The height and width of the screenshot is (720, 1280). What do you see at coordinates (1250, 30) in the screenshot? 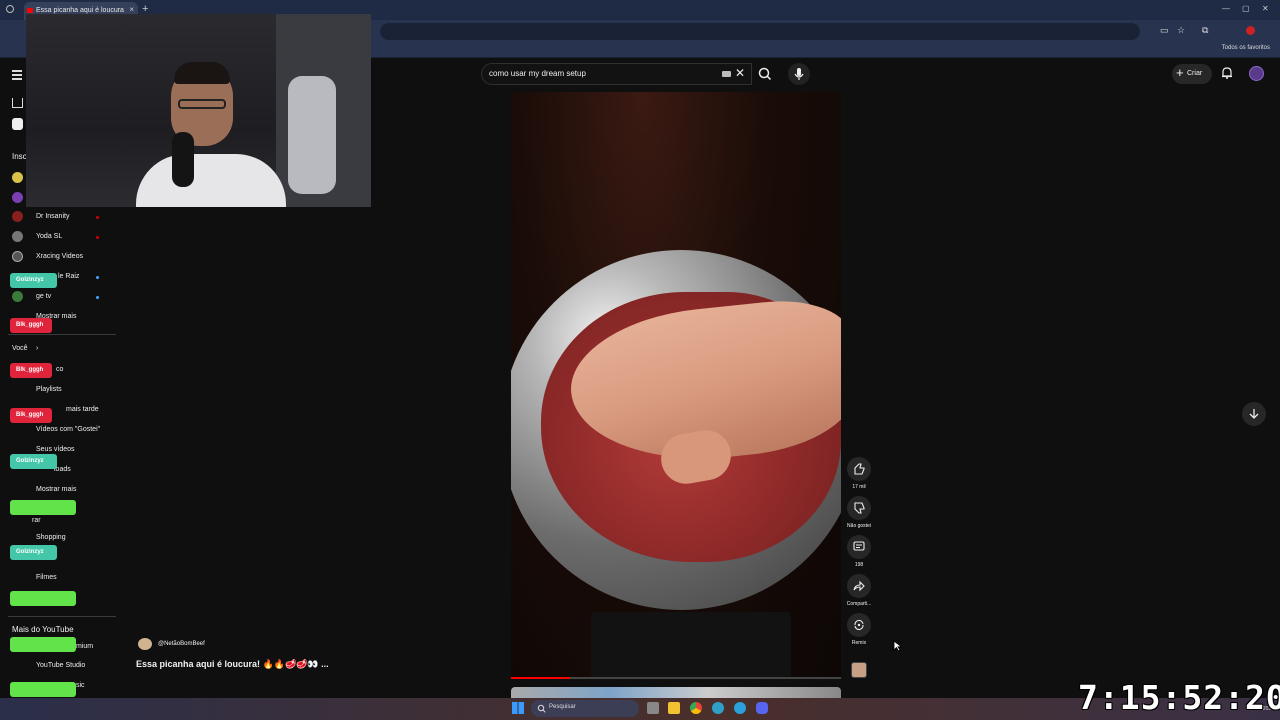
I see `profile-icon` at bounding box center [1250, 30].